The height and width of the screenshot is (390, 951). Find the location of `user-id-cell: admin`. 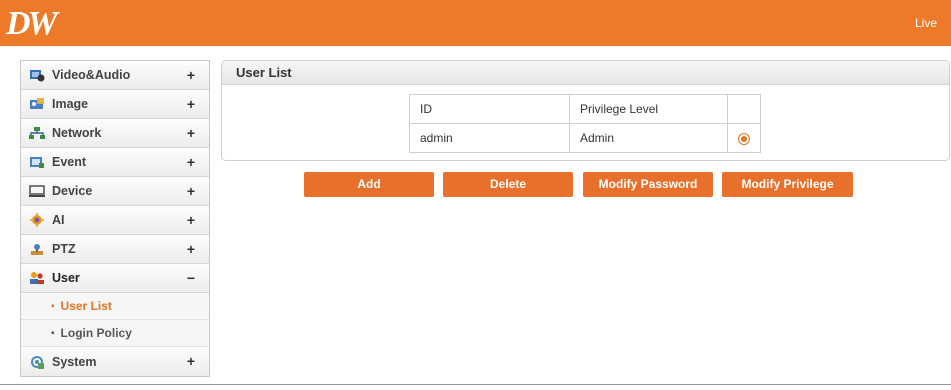

user-id-cell: admin is located at coordinates (489, 138).